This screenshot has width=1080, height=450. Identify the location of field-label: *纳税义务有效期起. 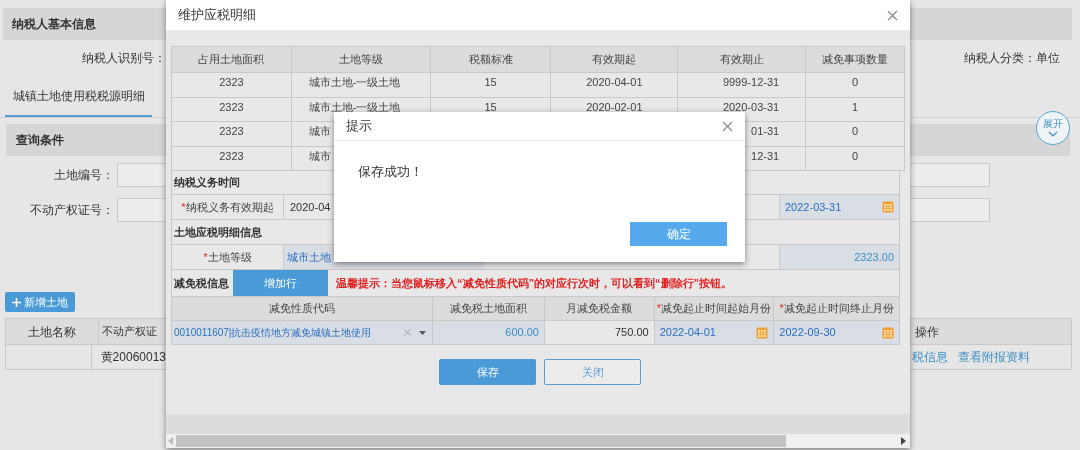
(228, 207).